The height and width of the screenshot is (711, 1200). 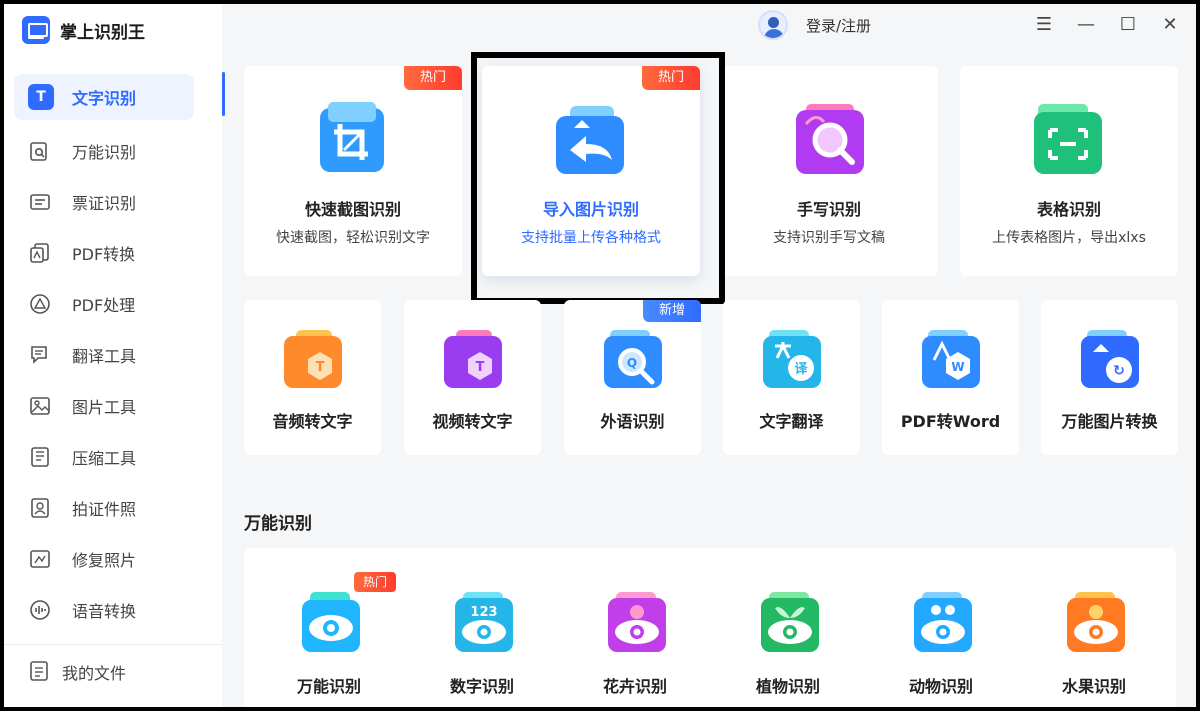 What do you see at coordinates (950, 421) in the screenshot?
I see `card-title: PDF转Word` at bounding box center [950, 421].